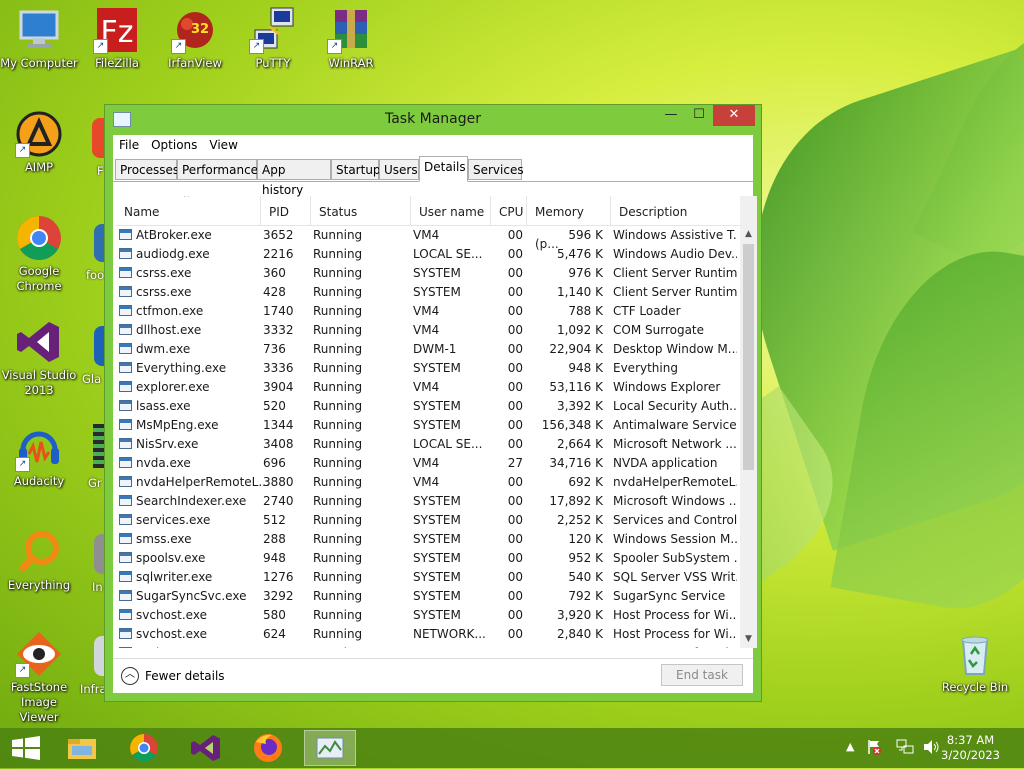 This screenshot has height=769, width=1024. I want to click on menu-options: Options, so click(174, 145).